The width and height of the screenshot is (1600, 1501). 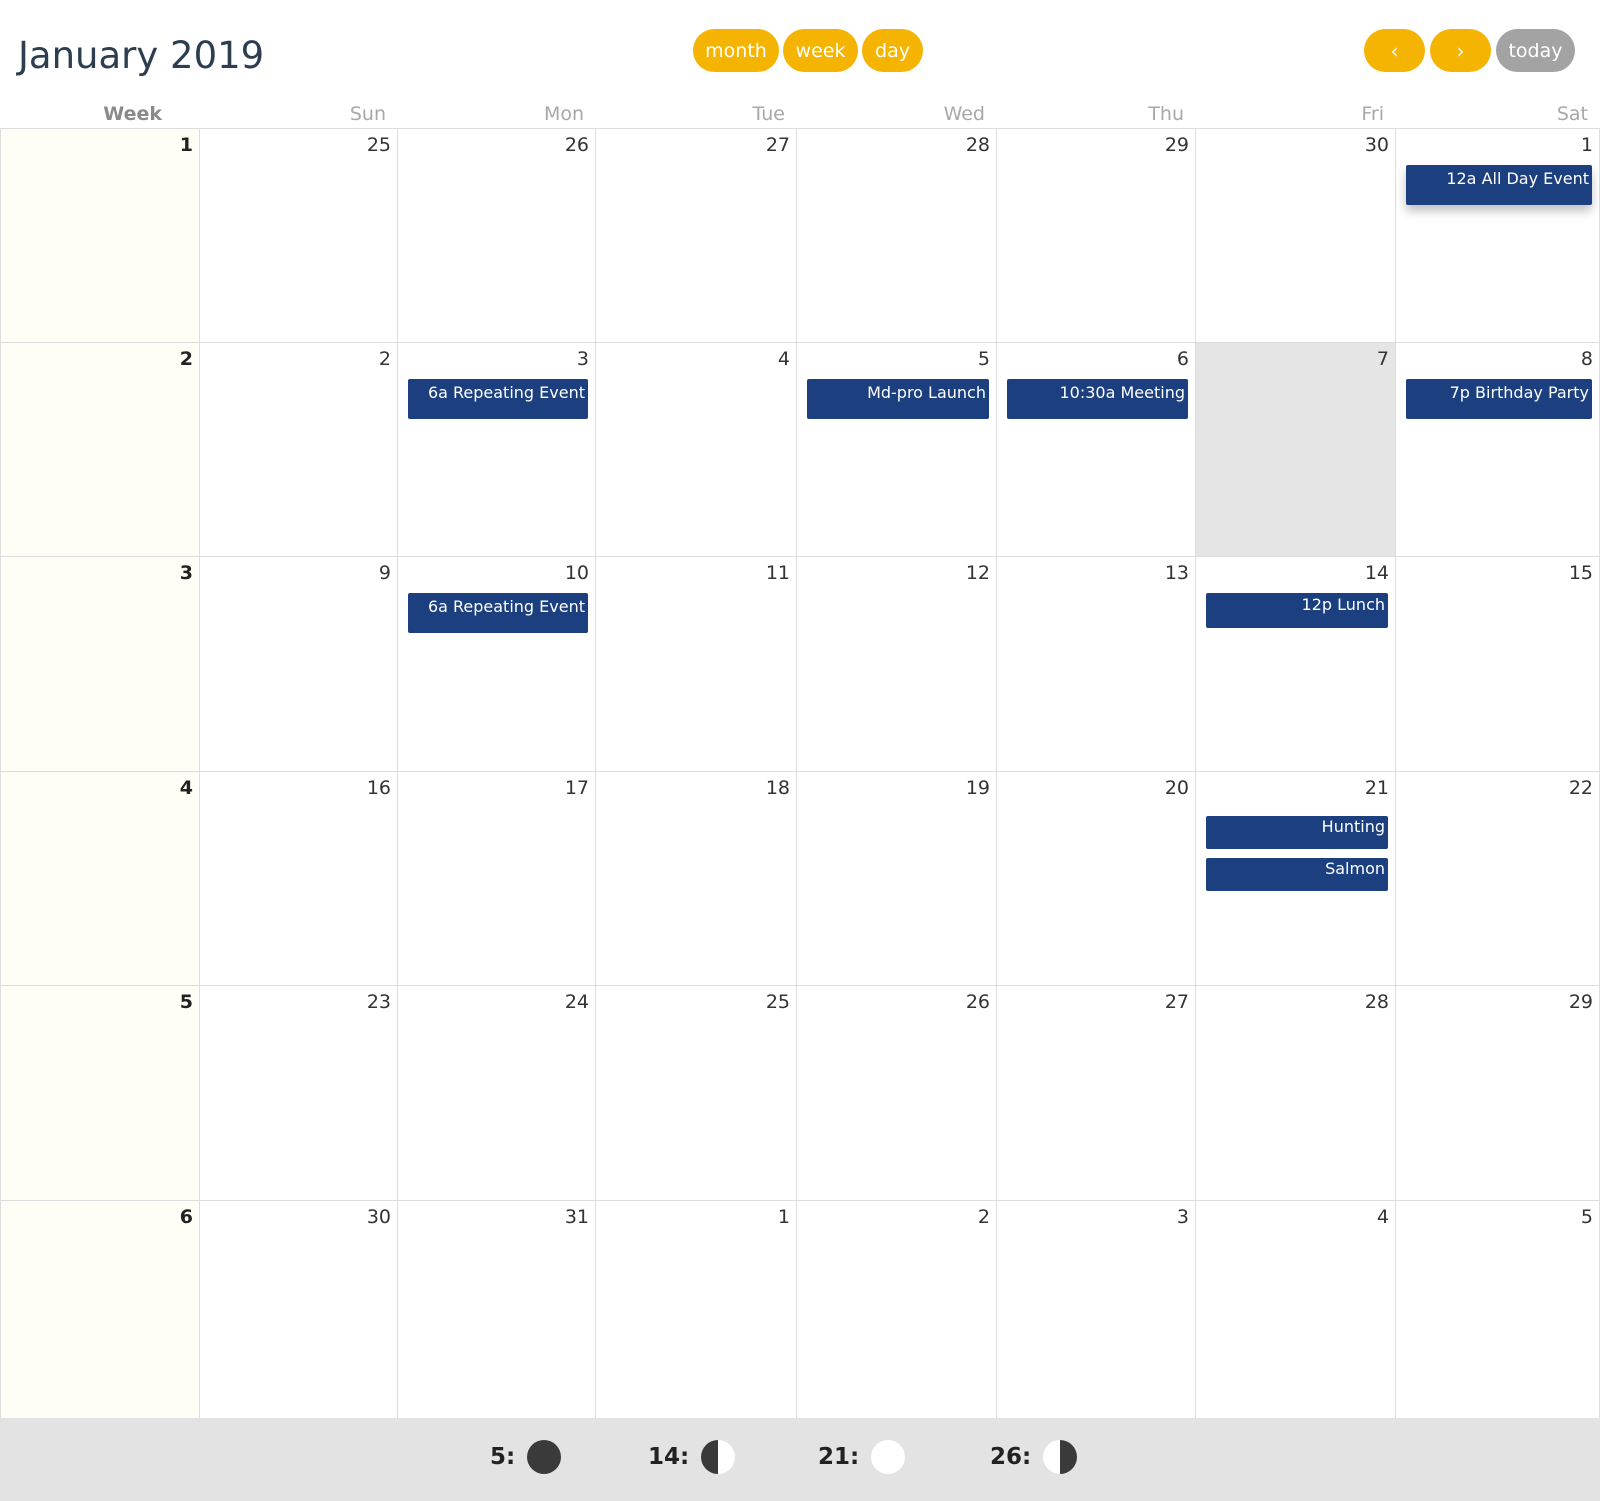 I want to click on day-number: 6, so click(x=1183, y=359).